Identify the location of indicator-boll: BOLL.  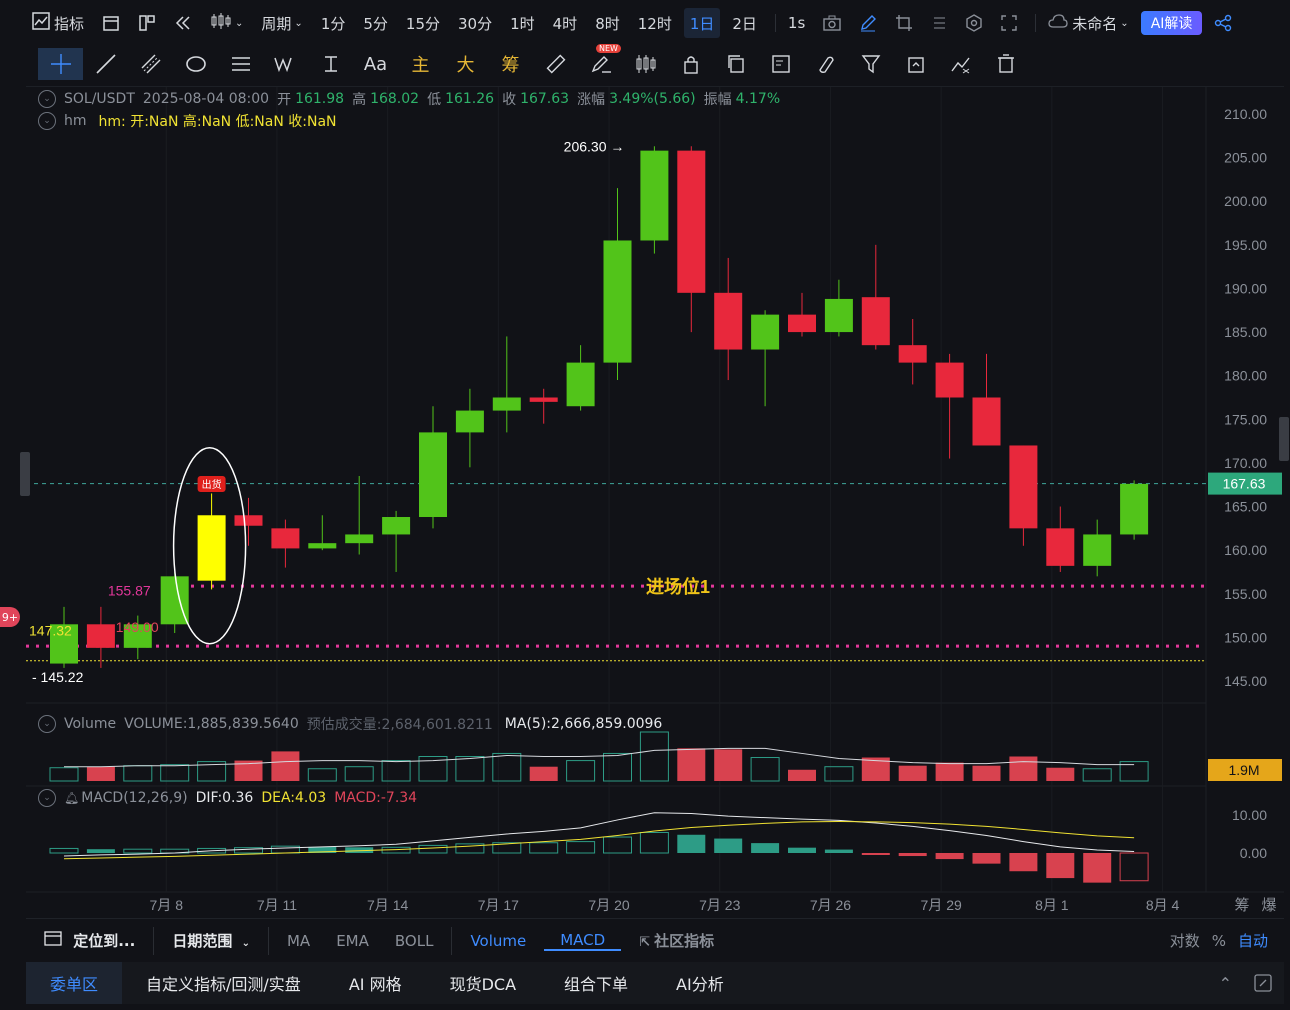
(414, 941).